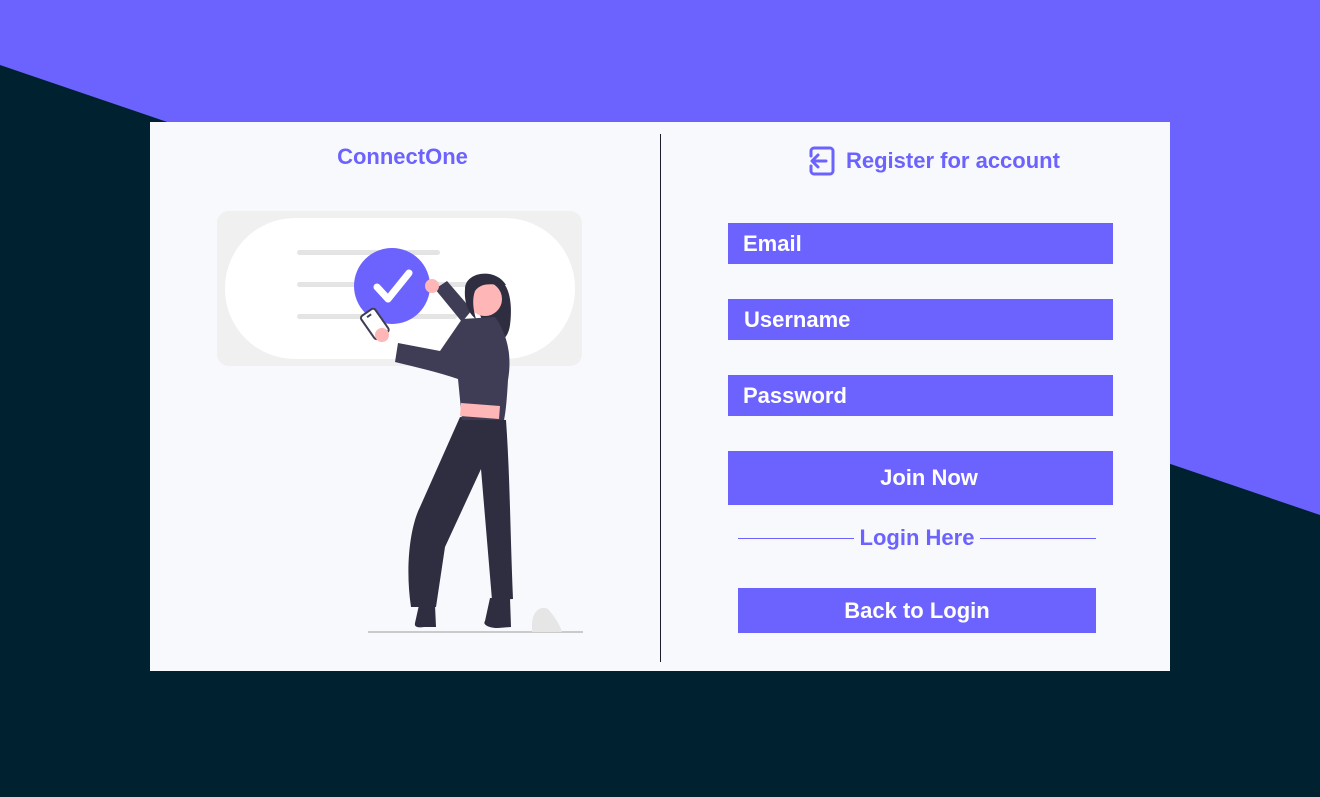 The width and height of the screenshot is (1320, 797). I want to click on panel-divider, so click(660, 398).